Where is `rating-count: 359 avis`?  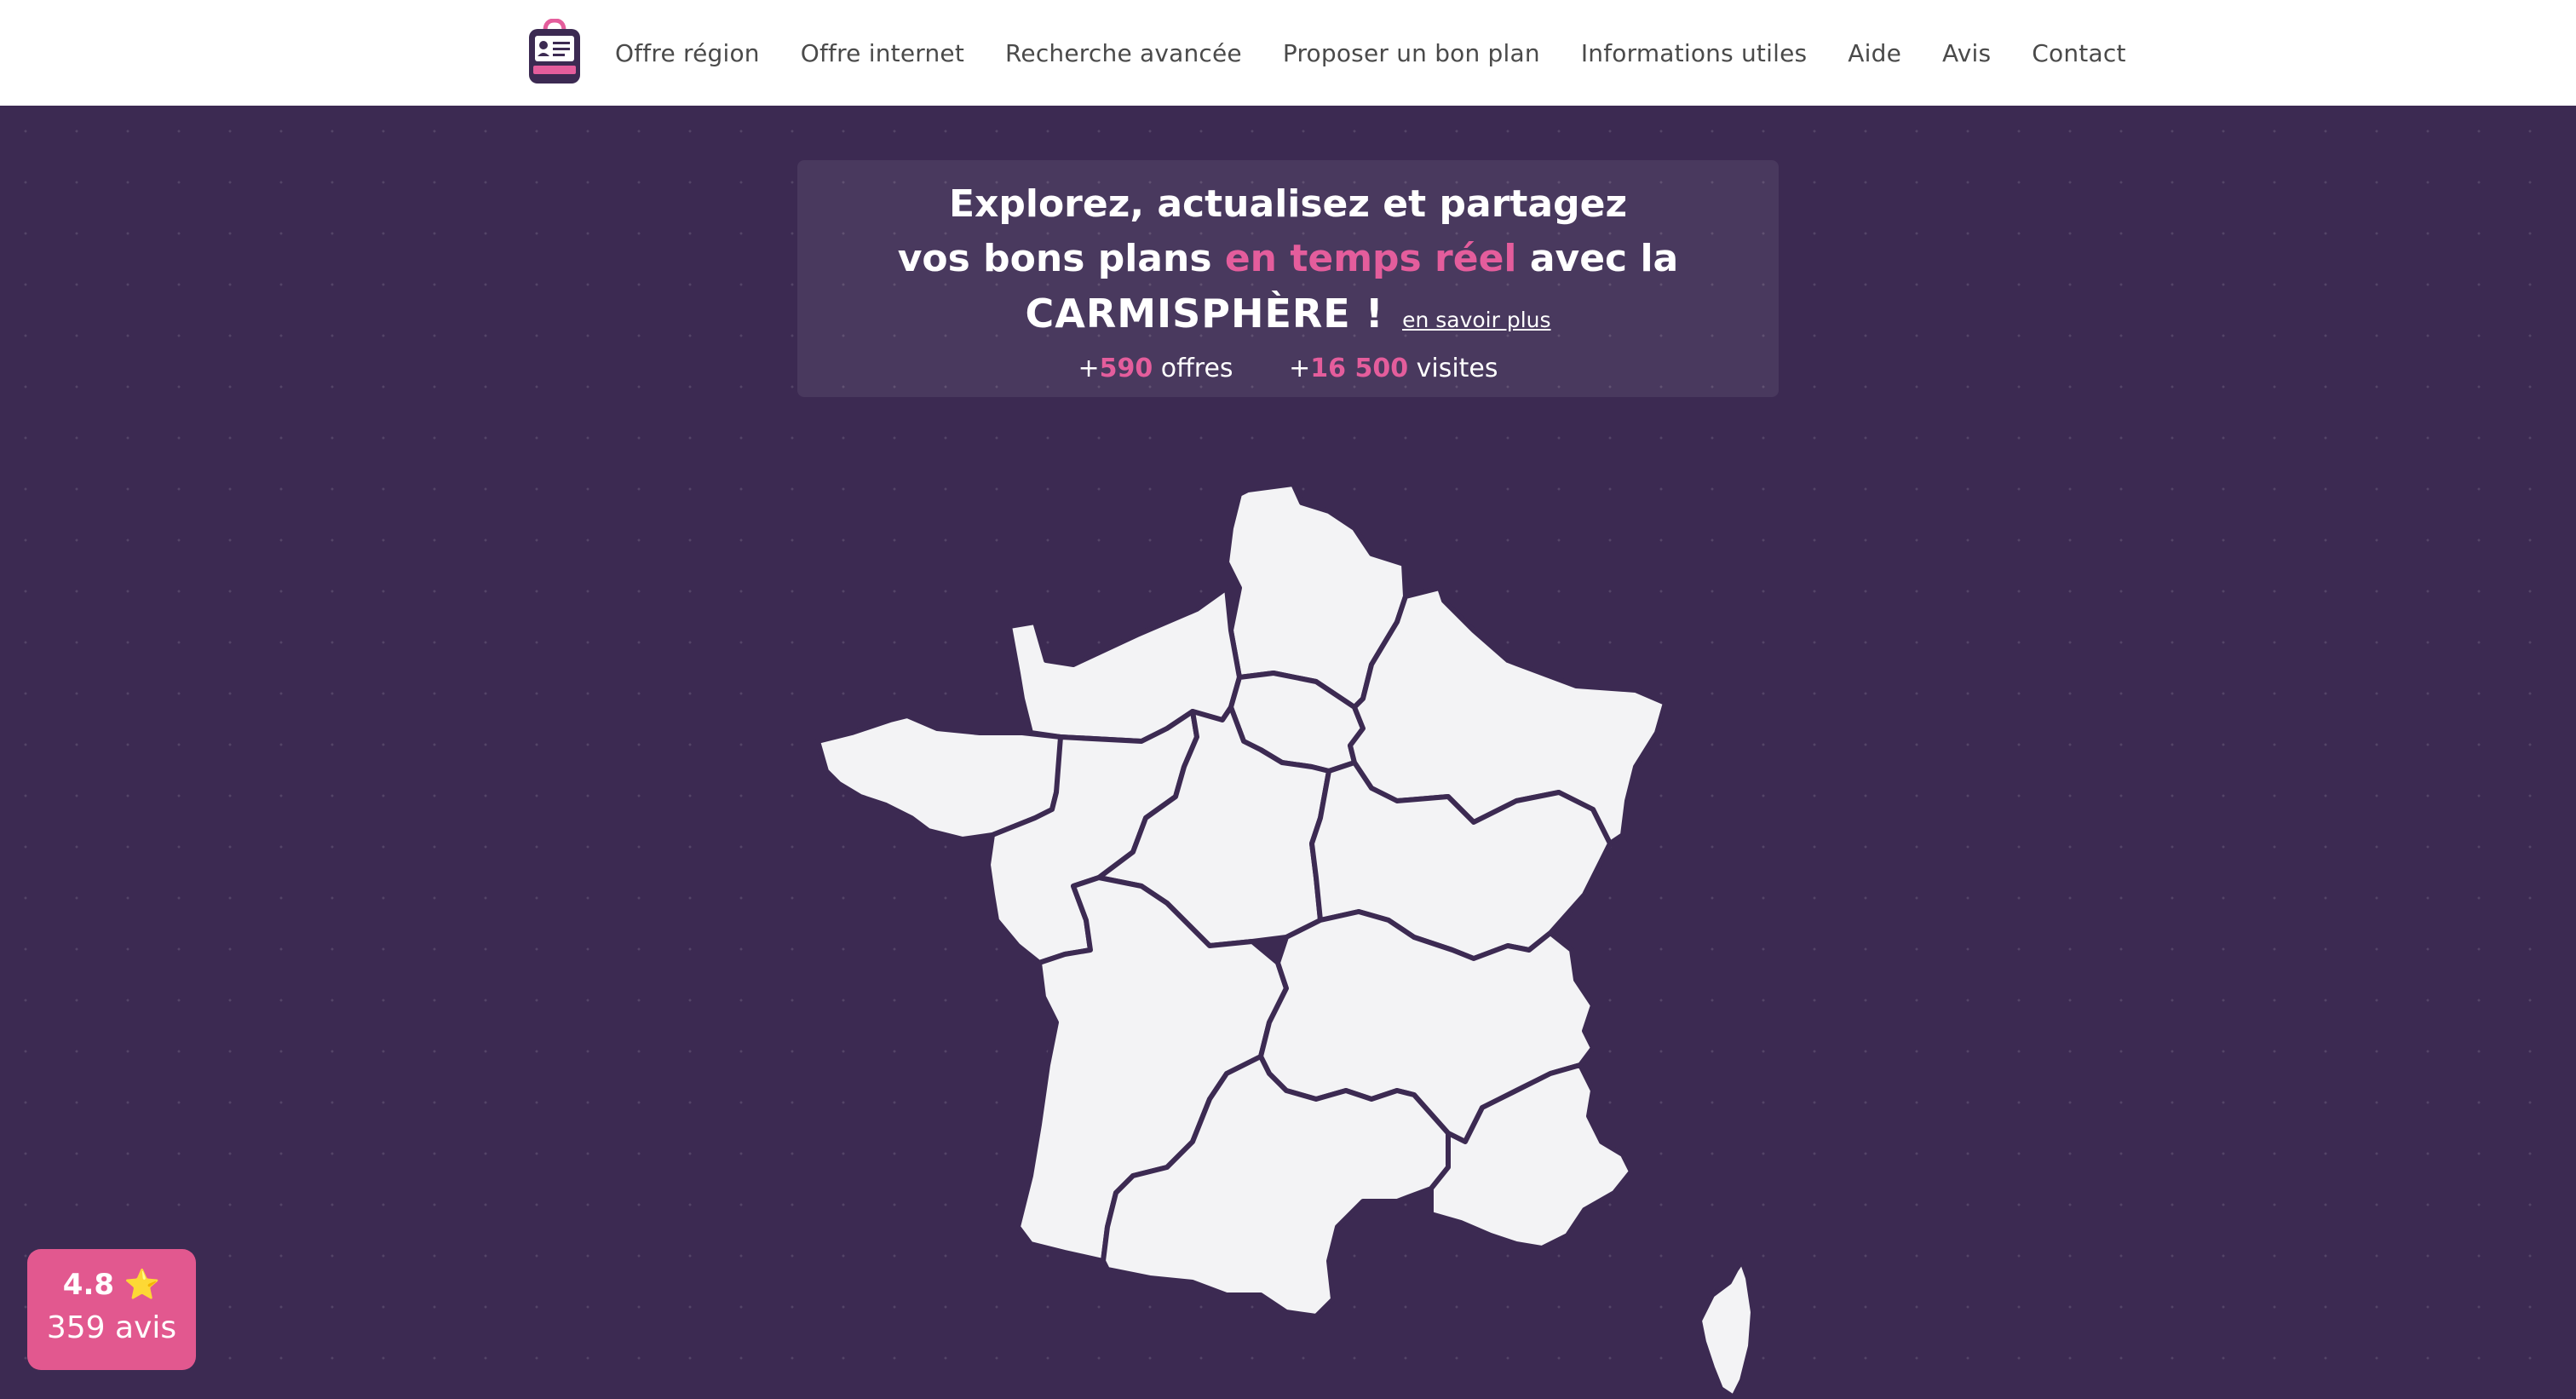
rating-count: 359 avis is located at coordinates (111, 1327).